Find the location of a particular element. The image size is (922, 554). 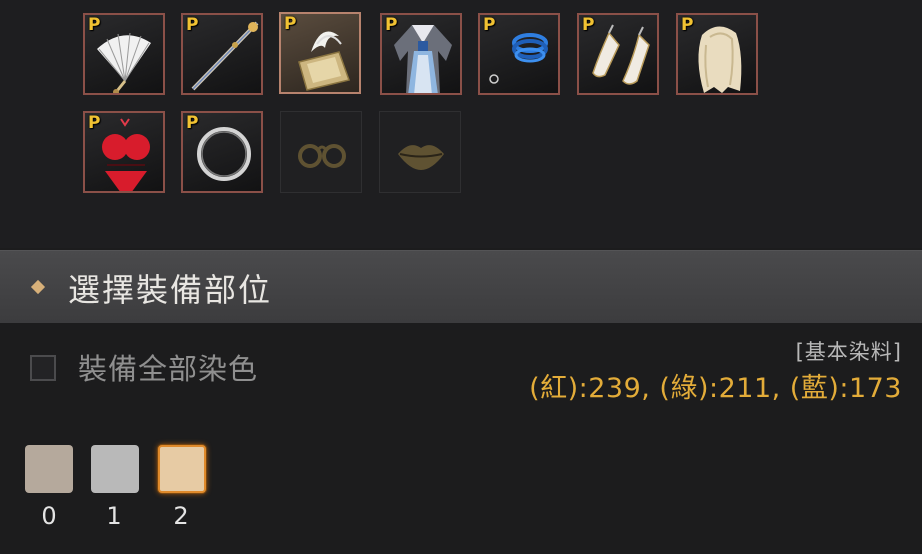

equipment-slot-hanbok: P is located at coordinates (421, 54).